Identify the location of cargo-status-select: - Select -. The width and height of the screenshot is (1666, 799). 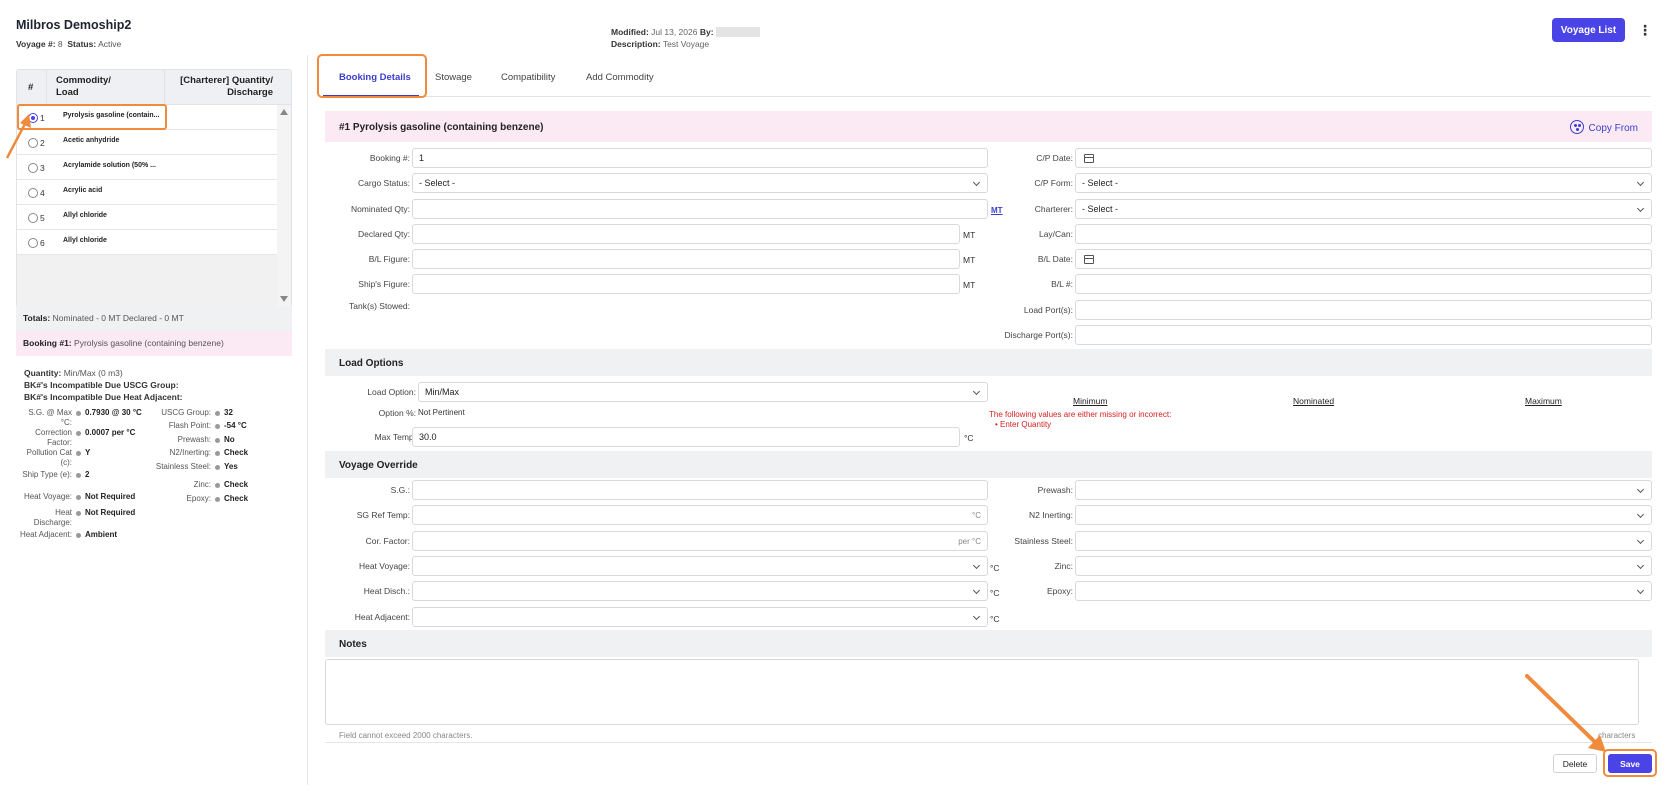
(700, 183).